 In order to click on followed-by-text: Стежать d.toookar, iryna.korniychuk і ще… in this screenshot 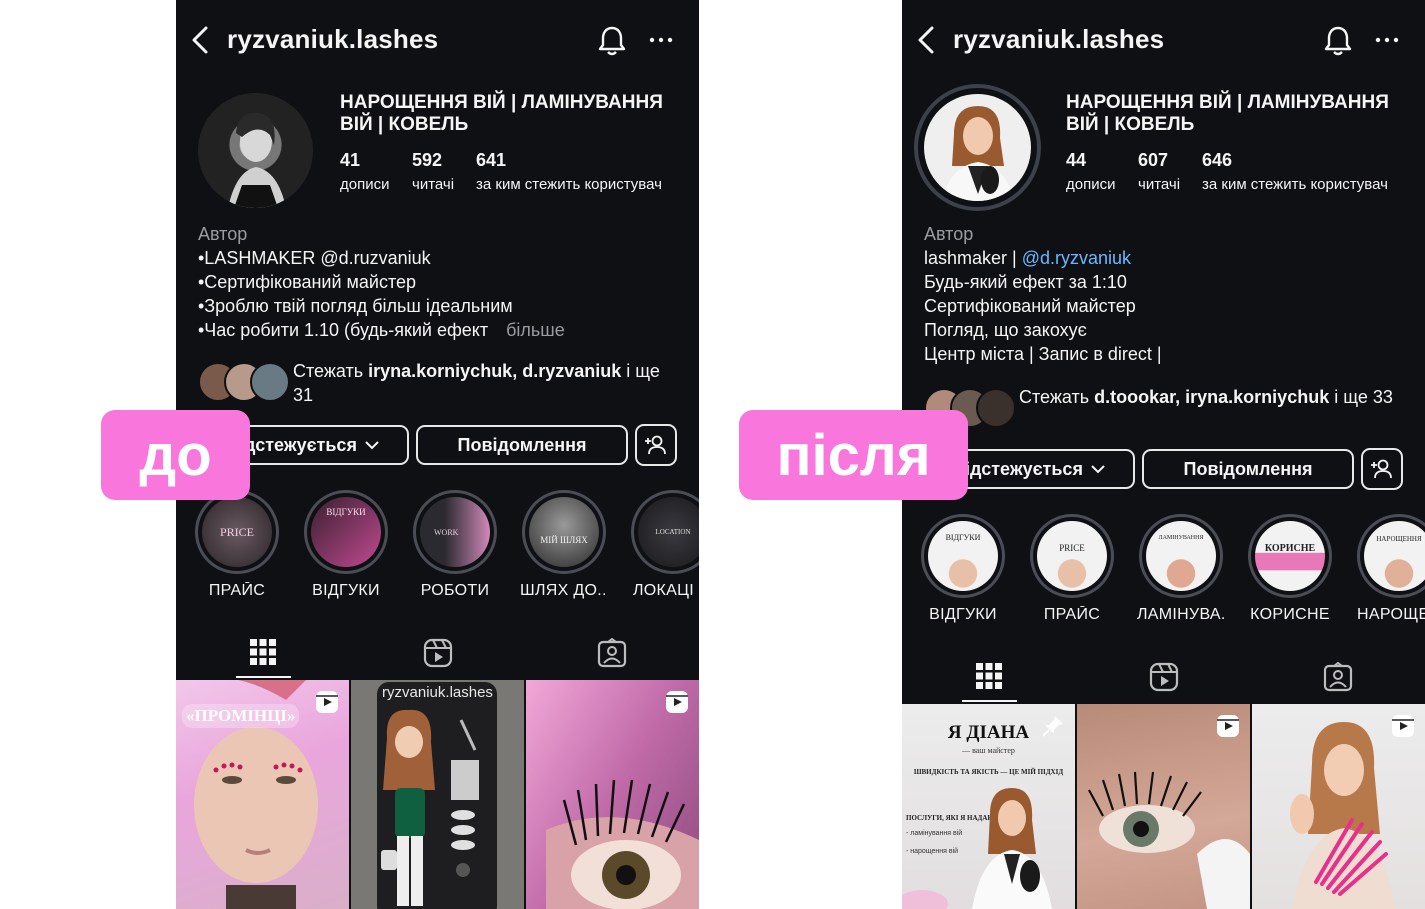, I will do `click(1206, 397)`.